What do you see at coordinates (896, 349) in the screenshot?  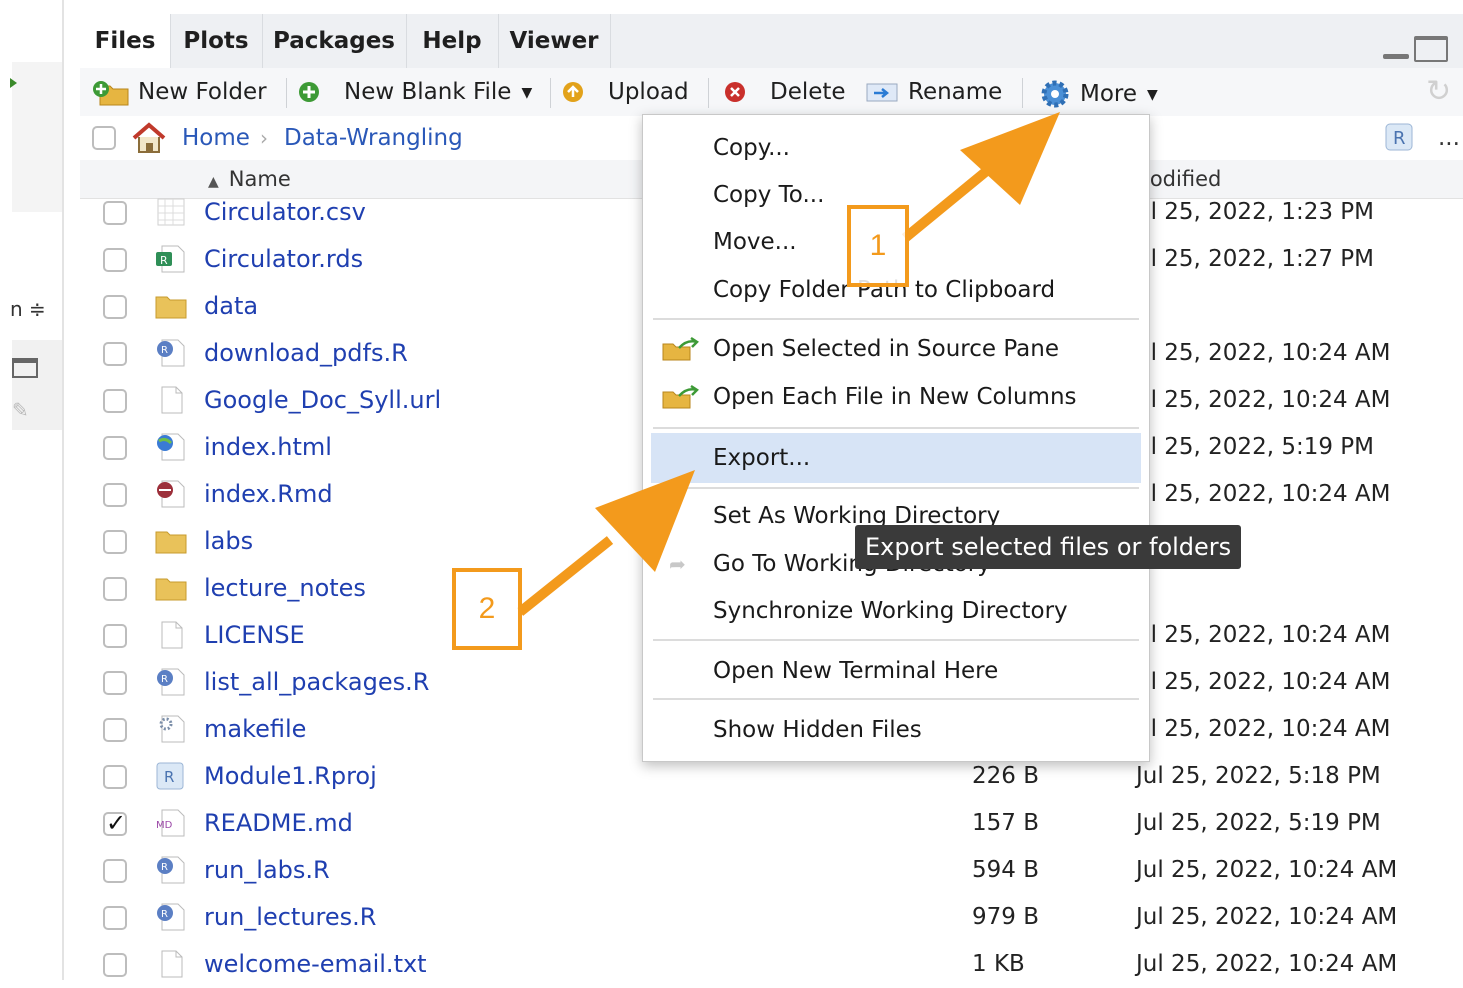 I see `menu-item-open-in-source-pane: Open Selected in Source Pane` at bounding box center [896, 349].